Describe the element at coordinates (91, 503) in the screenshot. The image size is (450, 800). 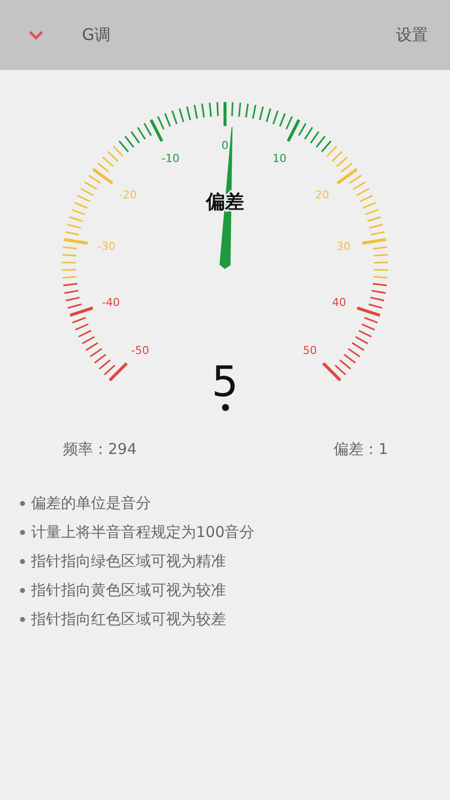
I see `note-text: 偏差的单位是音分` at that location.